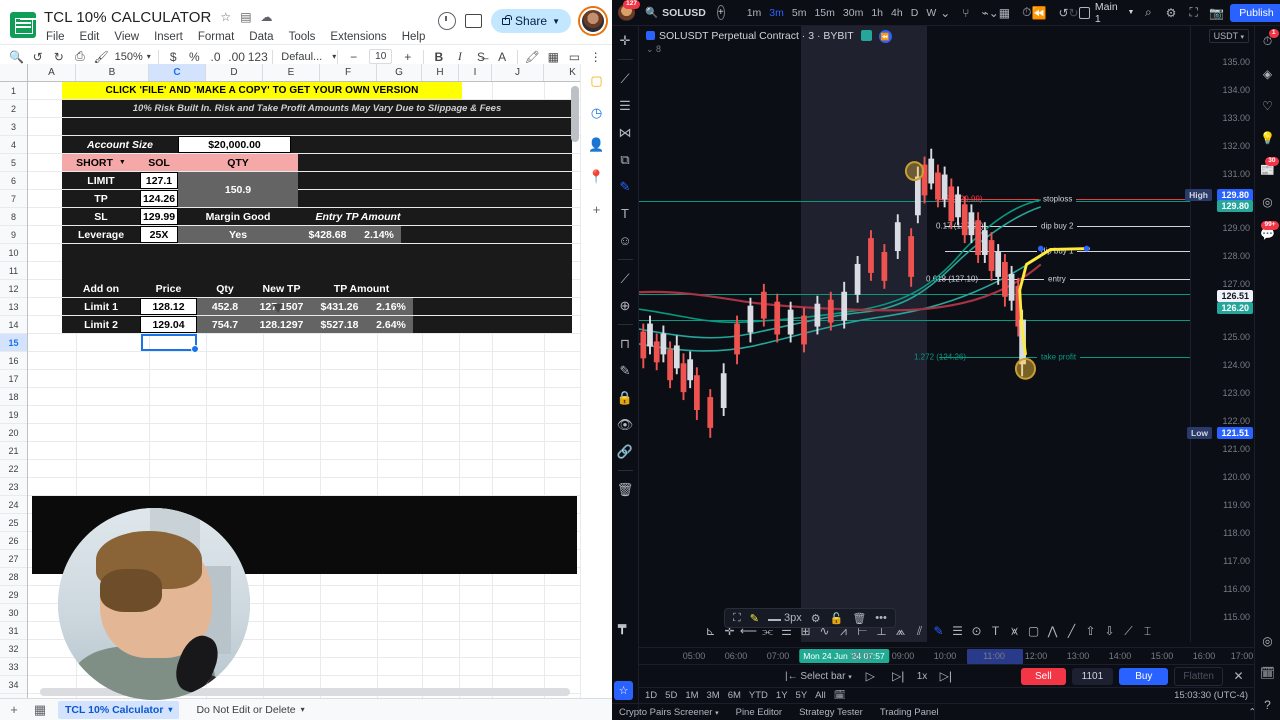  I want to click on row-header-3: 3, so click(13, 127).